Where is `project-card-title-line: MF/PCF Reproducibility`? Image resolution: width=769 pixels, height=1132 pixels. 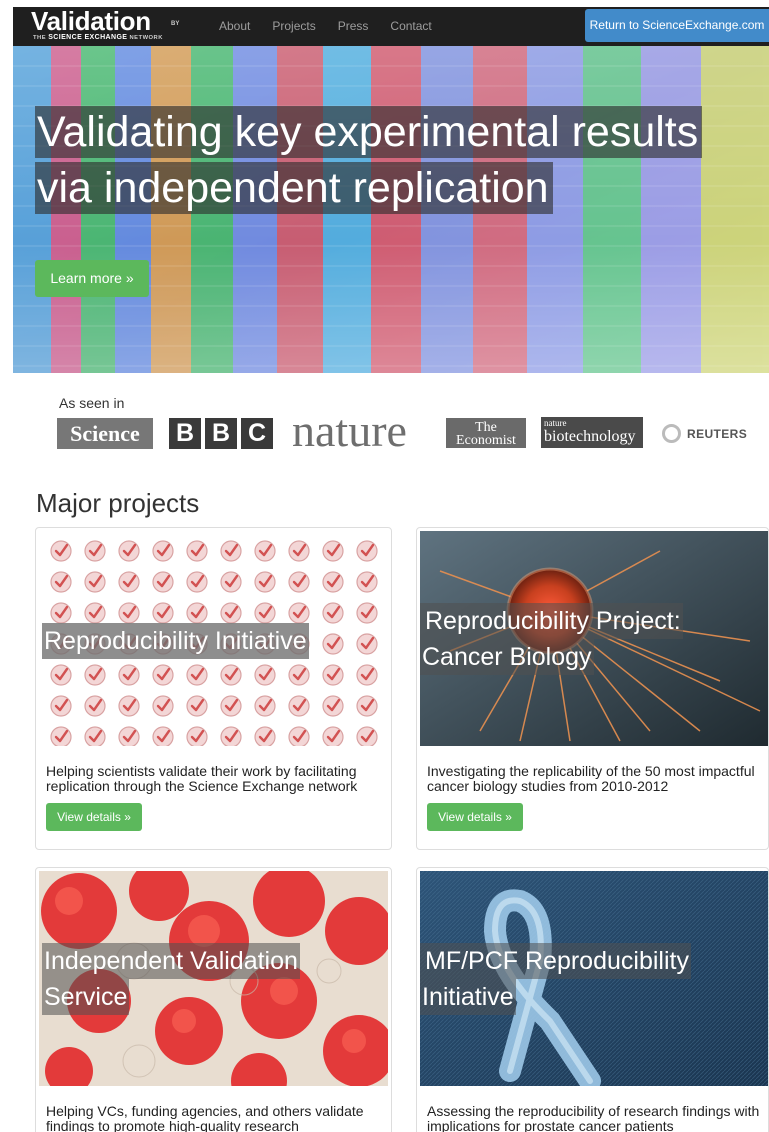
project-card-title-line: MF/PCF Reproducibility is located at coordinates (555, 961).